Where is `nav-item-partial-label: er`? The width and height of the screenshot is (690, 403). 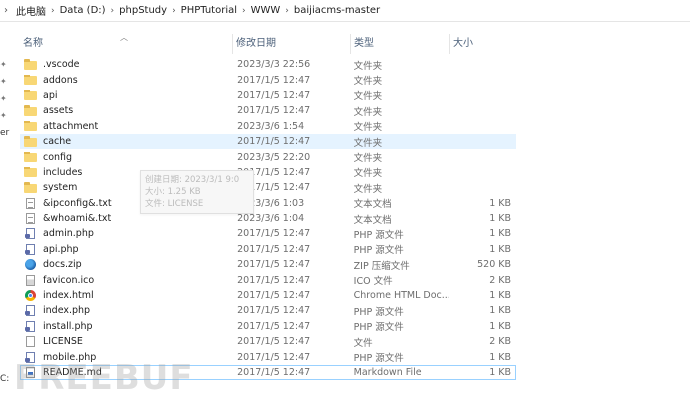 nav-item-partial-label: er is located at coordinates (4, 133).